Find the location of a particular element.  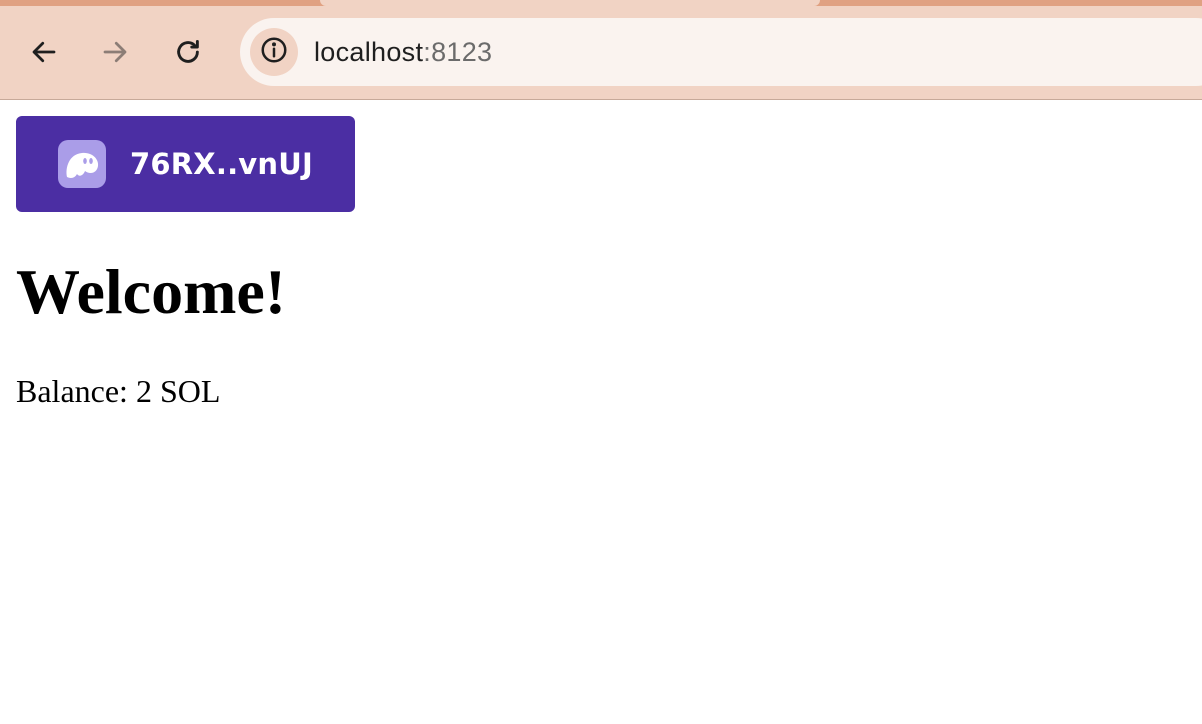

site-info-button is located at coordinates (274, 52).